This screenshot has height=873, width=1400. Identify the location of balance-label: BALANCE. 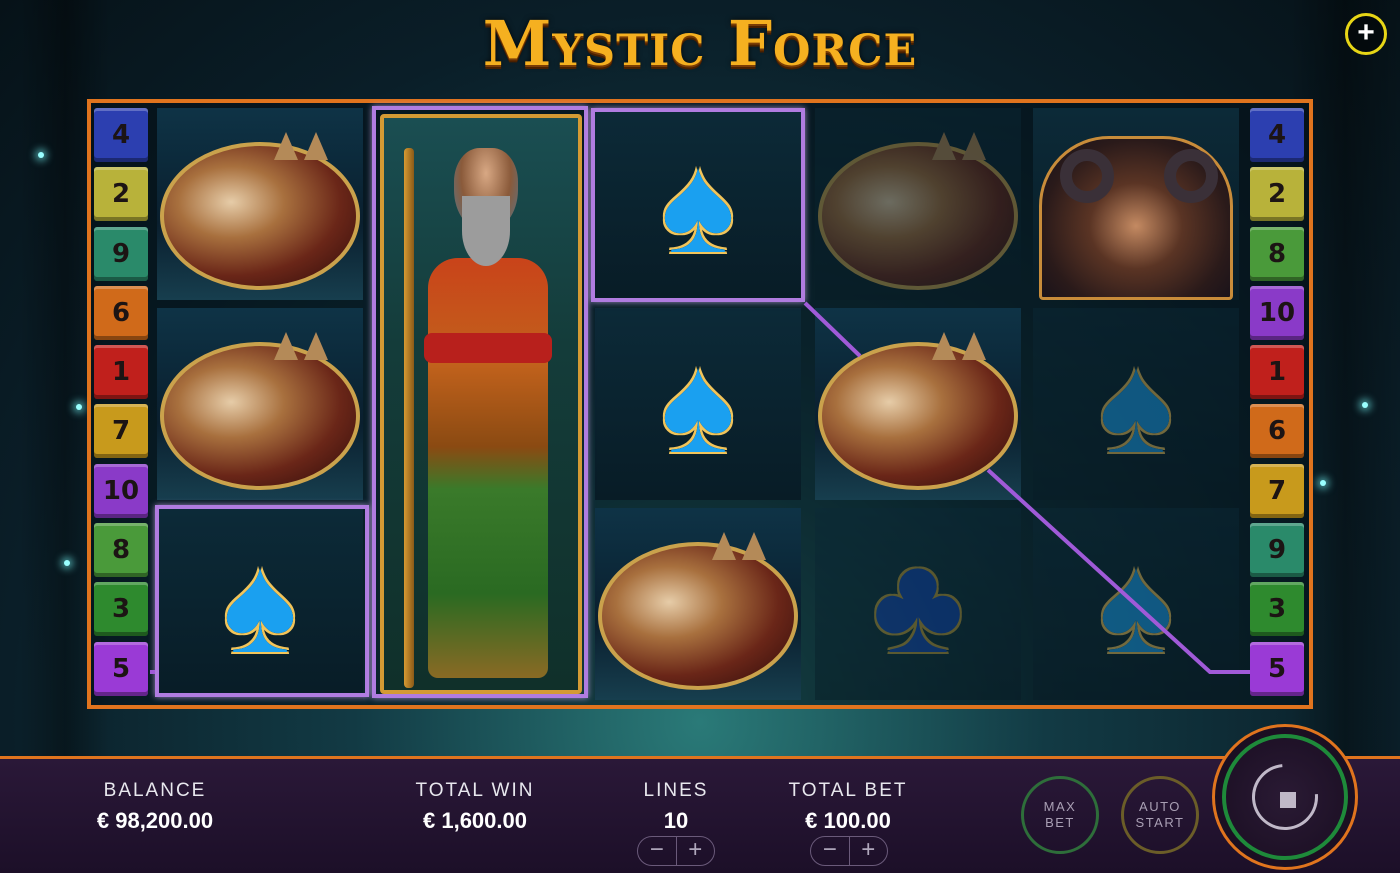
(155, 790).